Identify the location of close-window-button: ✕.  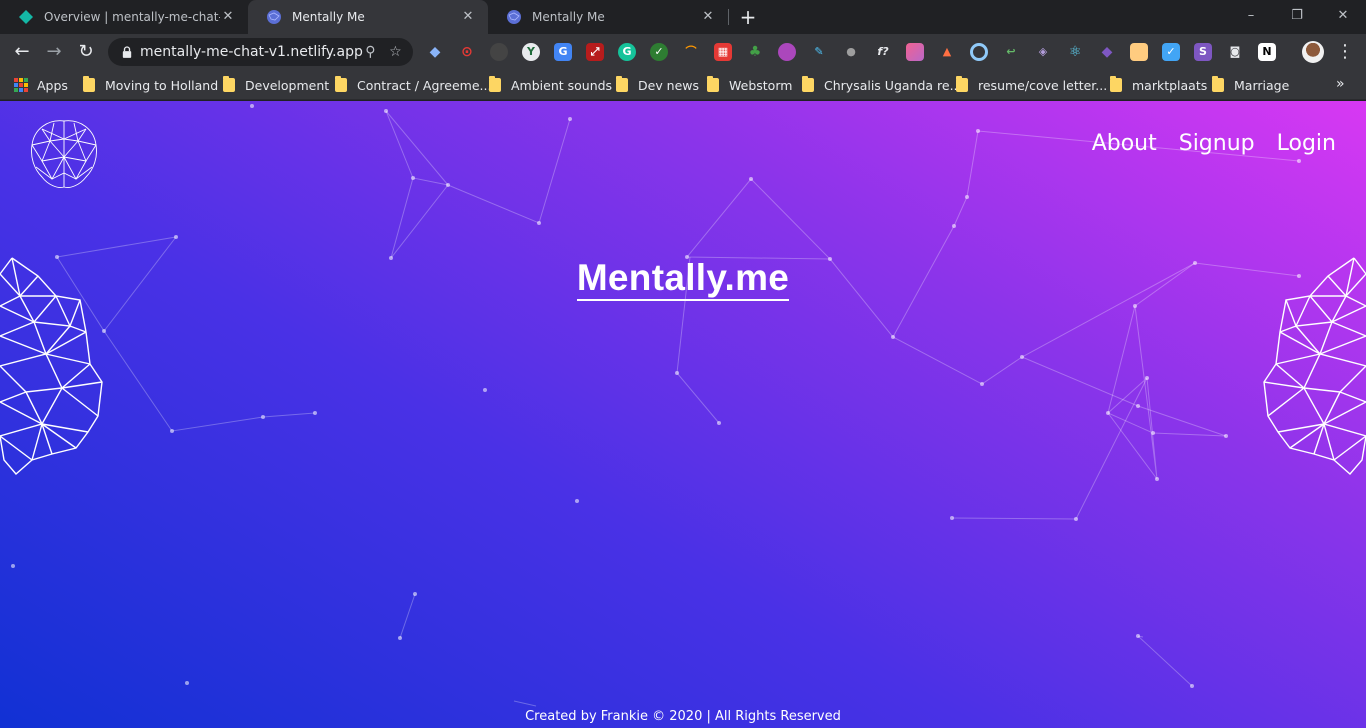
(1343, 15).